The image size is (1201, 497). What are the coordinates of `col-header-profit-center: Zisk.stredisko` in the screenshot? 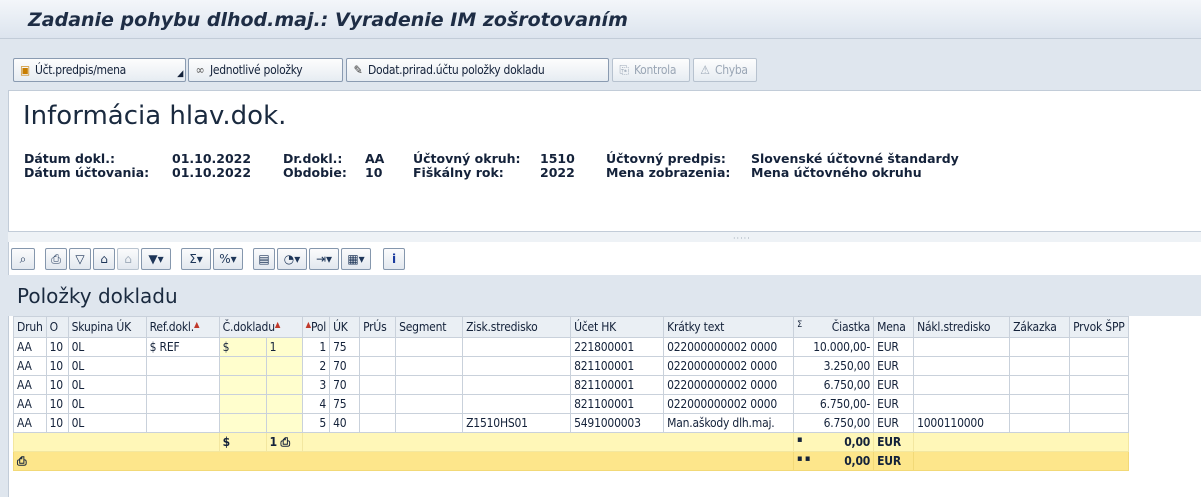 It's located at (517, 327).